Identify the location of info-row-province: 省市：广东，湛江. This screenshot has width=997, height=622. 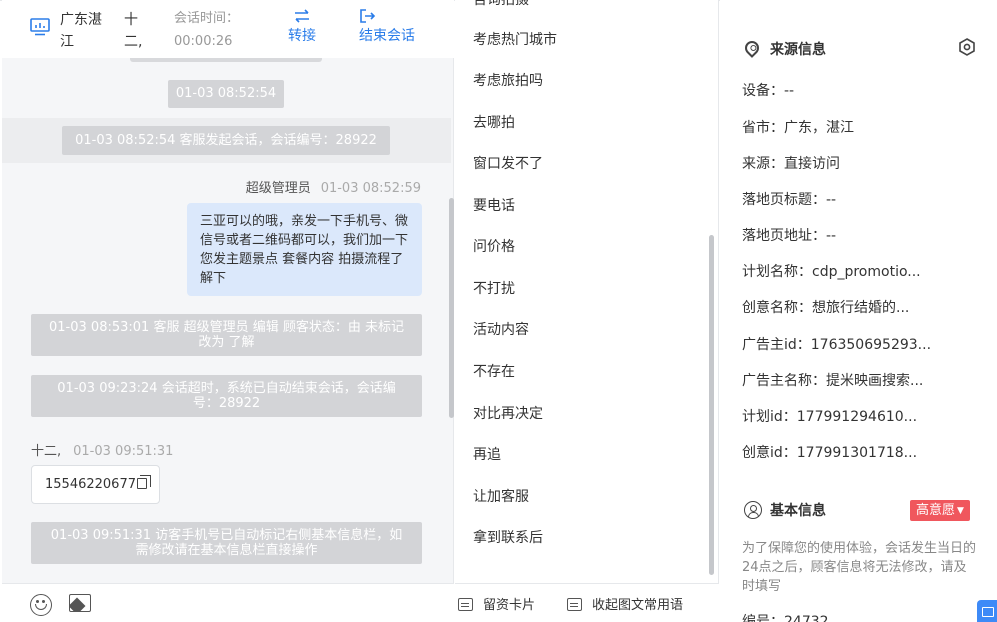
(798, 128).